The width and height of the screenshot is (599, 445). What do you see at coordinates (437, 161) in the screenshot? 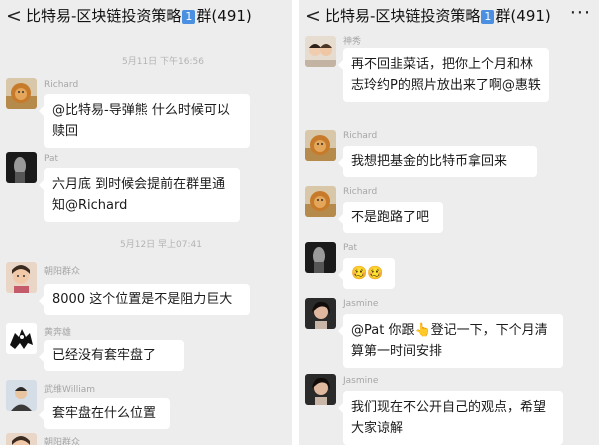
I see `message-bubble: 我想把基金的比特币拿回来` at bounding box center [437, 161].